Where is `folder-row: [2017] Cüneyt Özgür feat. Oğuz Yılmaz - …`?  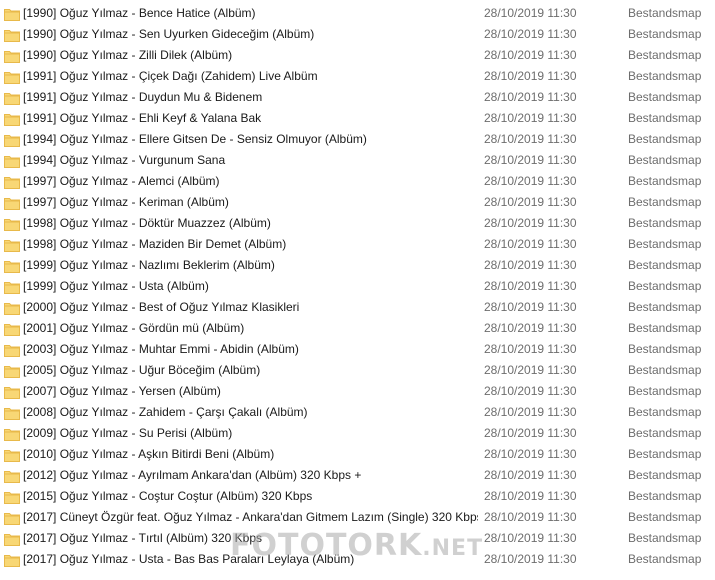
folder-row: [2017] Cüneyt Özgür feat. Oğuz Yılmaz - … is located at coordinates (357, 517).